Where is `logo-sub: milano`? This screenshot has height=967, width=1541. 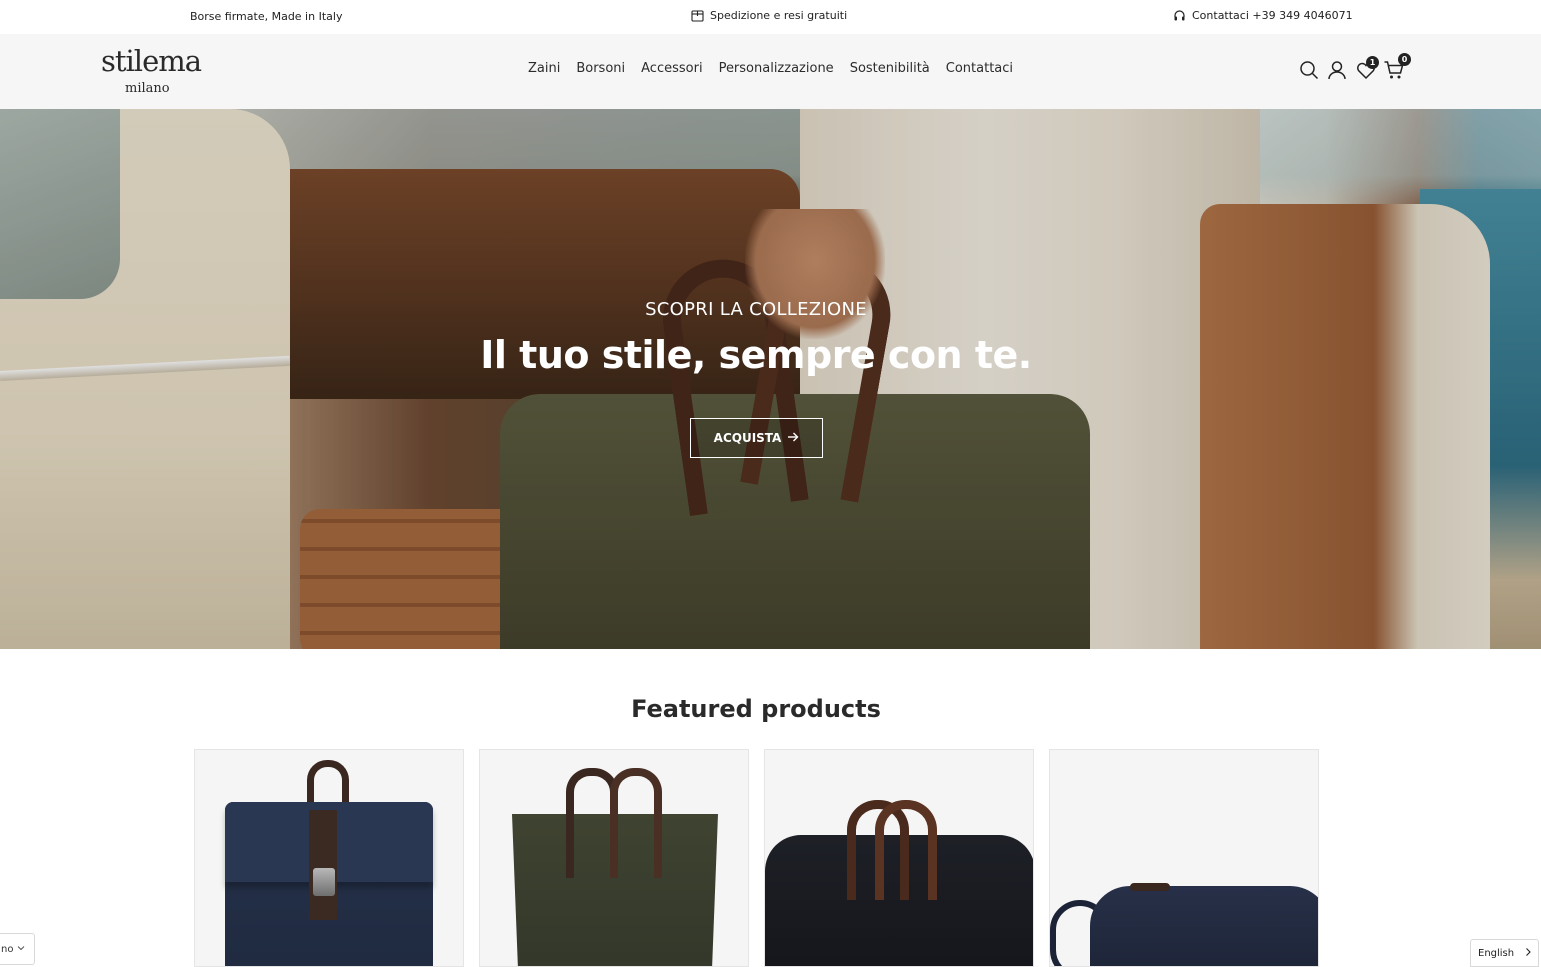
logo-sub: milano is located at coordinates (147, 88).